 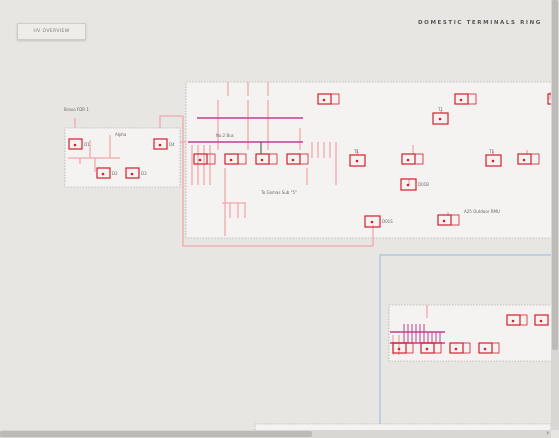 I want to click on d4-label: D4, so click(x=172, y=144).